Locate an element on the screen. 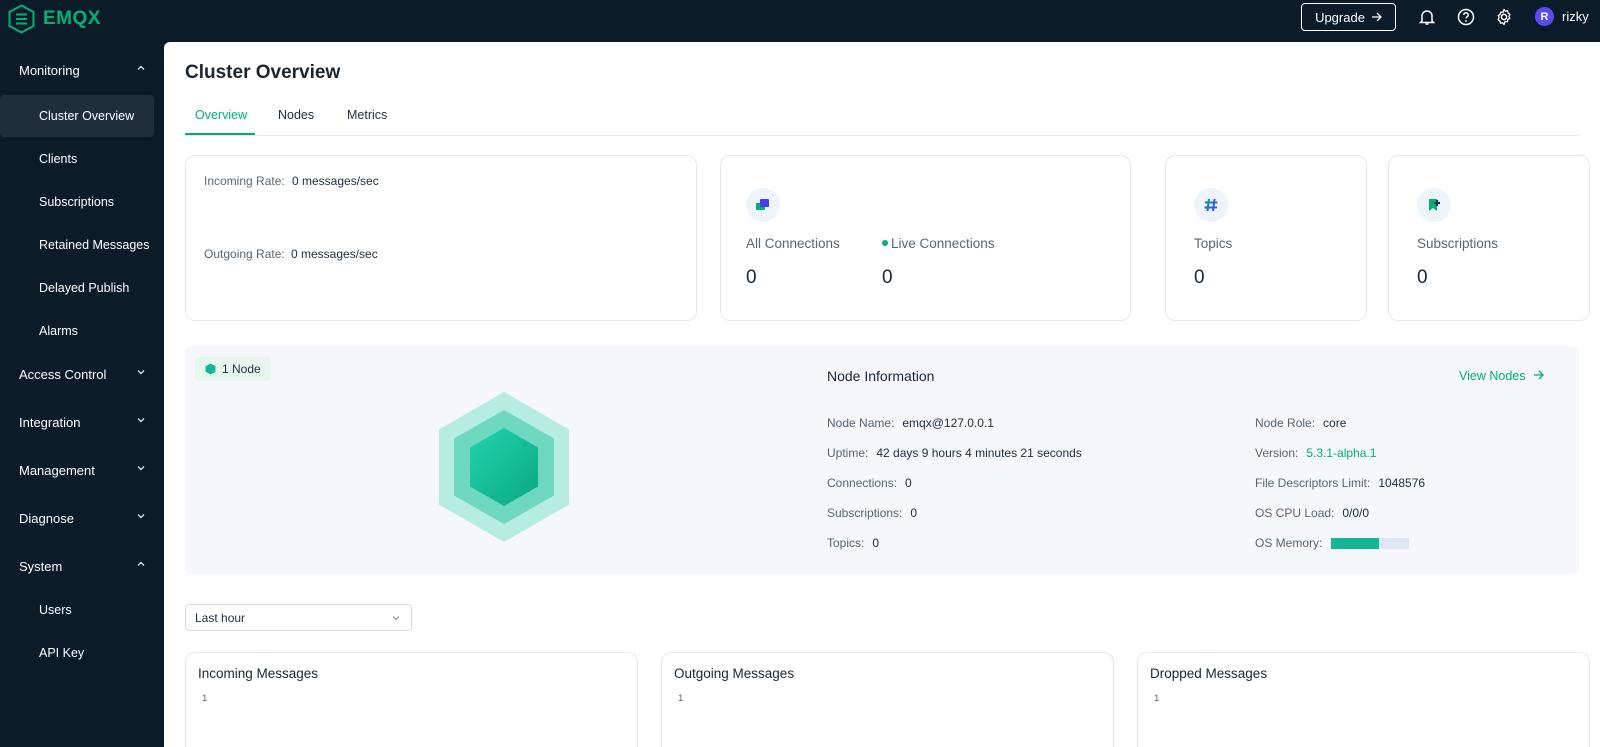  cpu-load-row: OS CPU Load: 0/0/0 is located at coordinates (1312, 513).